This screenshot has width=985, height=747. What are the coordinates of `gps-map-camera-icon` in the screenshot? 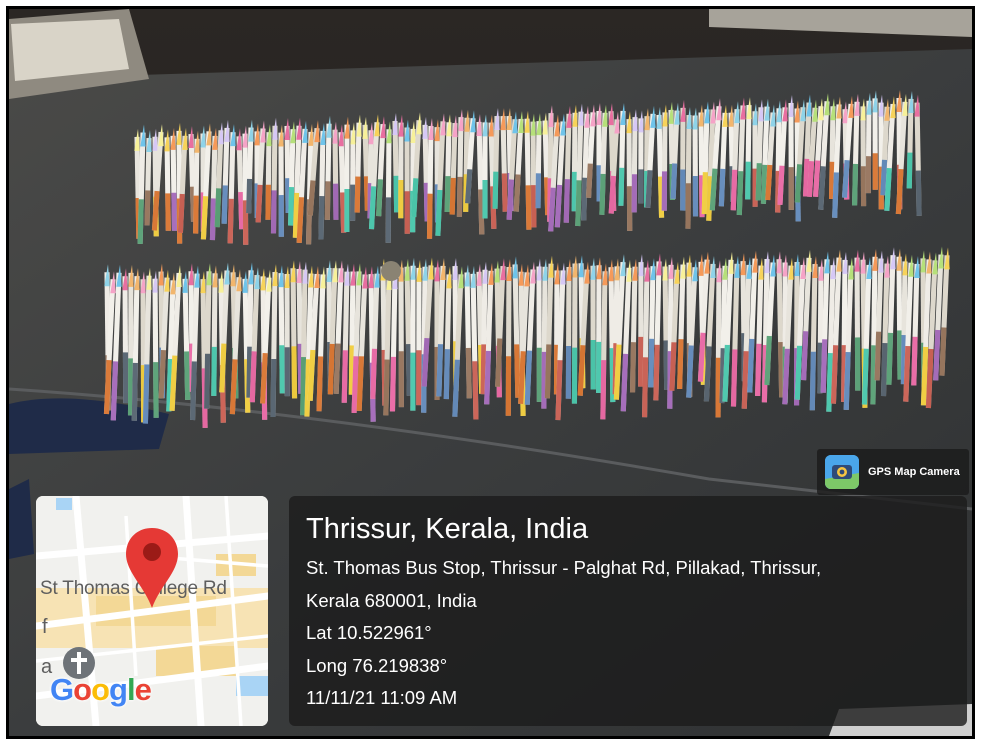 It's located at (842, 472).